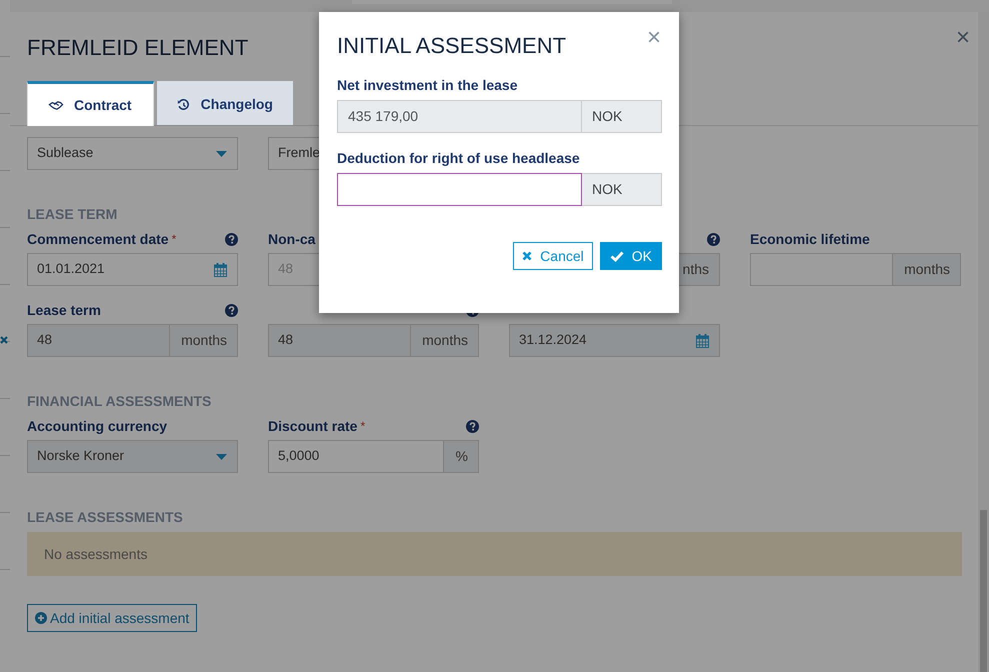 The width and height of the screenshot is (989, 672). I want to click on modal-title: FREMLEID ELEMENT, so click(137, 48).